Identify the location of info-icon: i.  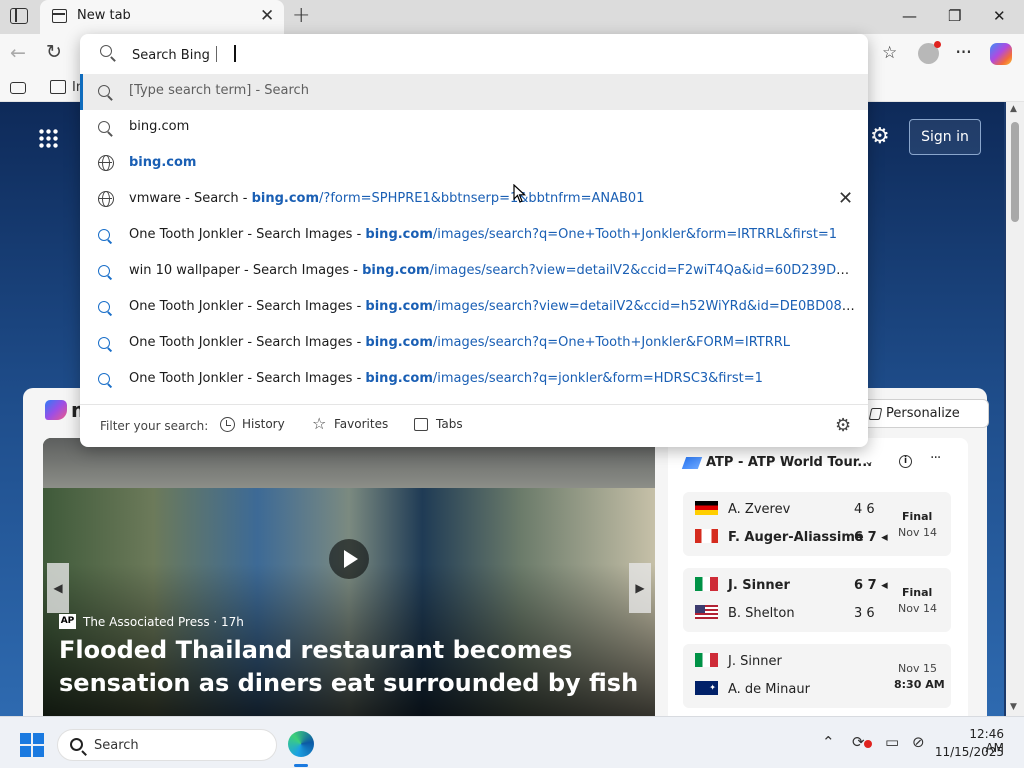
(905, 461).